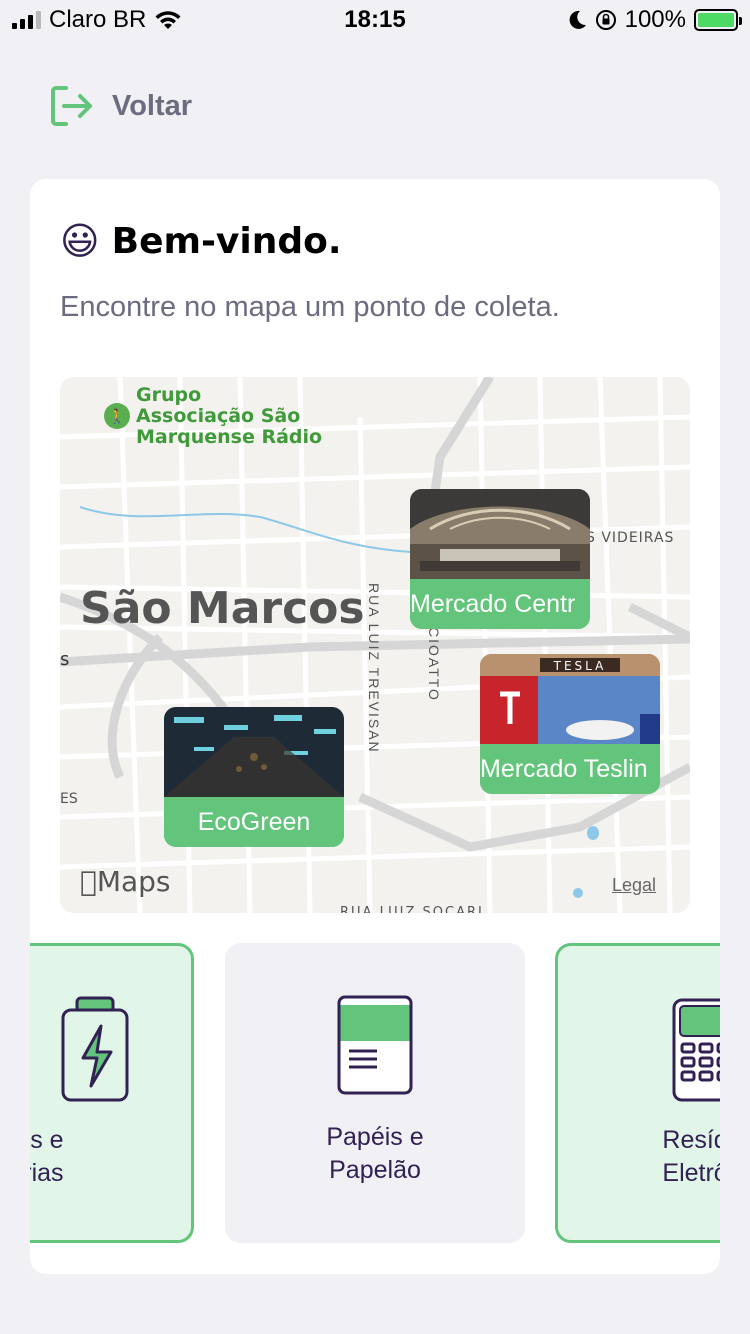 The image size is (750, 1334). I want to click on paper-icon, so click(375, 1045).